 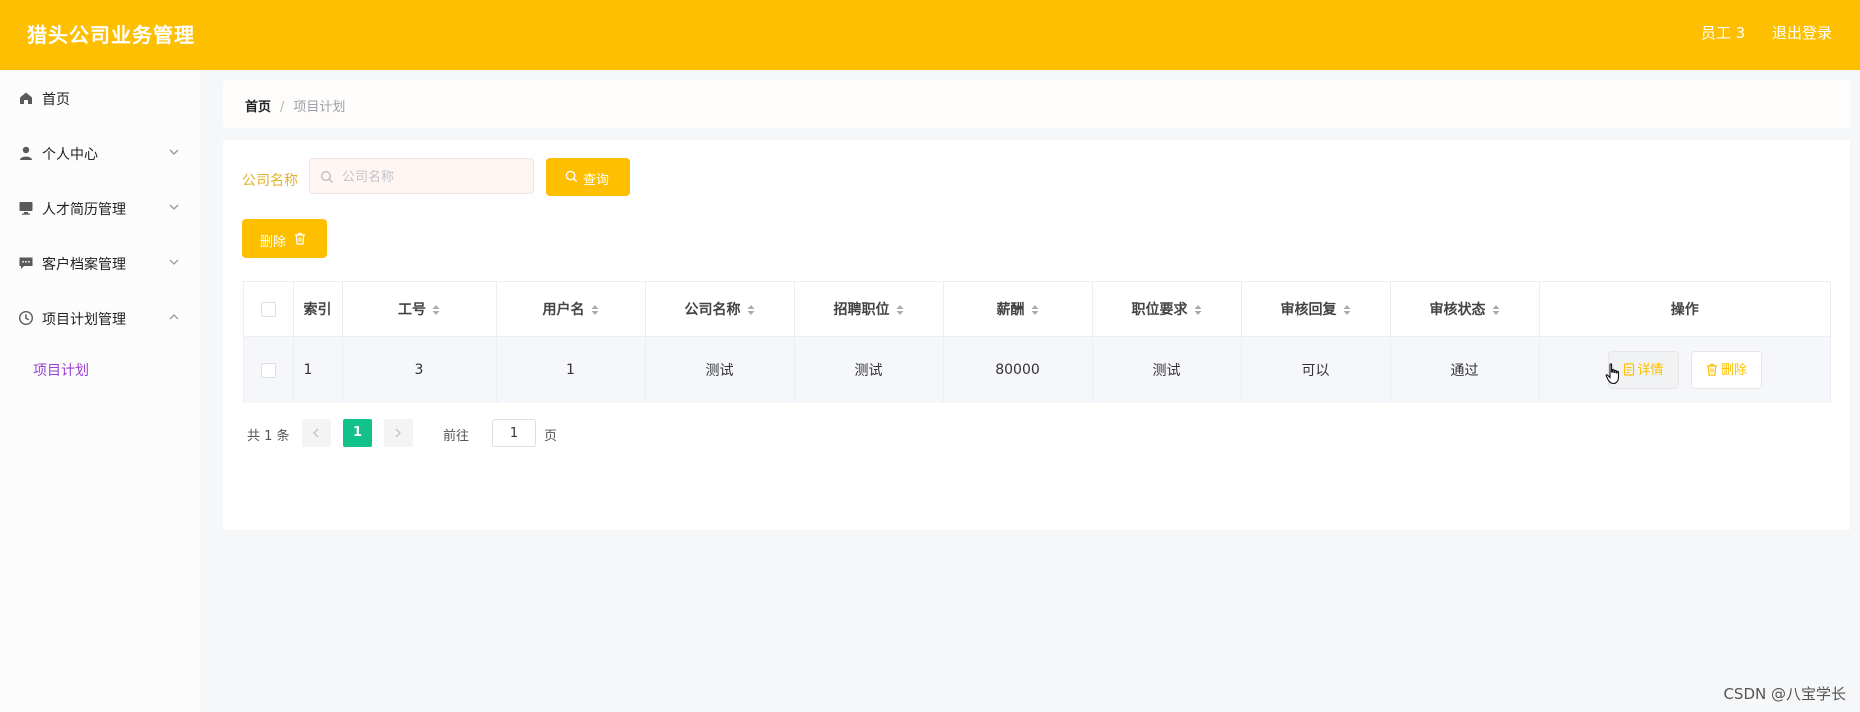 I want to click on query-button-label: 查询, so click(x=596, y=180).